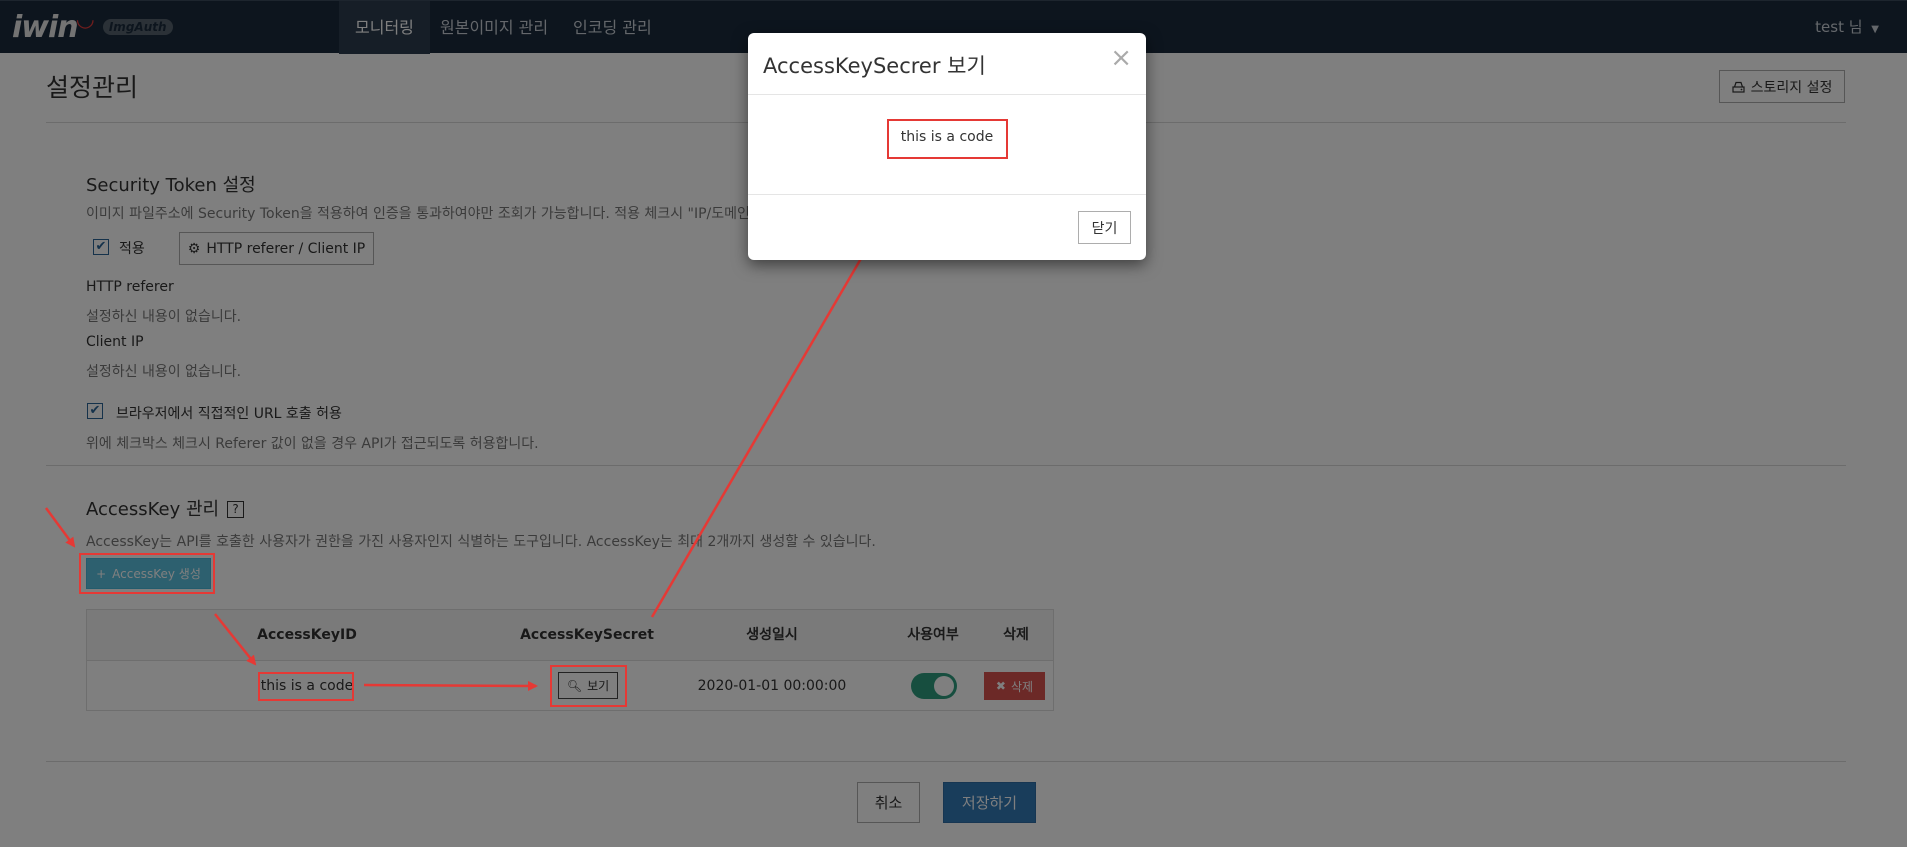 The width and height of the screenshot is (1907, 847). I want to click on modal-title: AccessKeySecrer 보기, so click(874, 66).